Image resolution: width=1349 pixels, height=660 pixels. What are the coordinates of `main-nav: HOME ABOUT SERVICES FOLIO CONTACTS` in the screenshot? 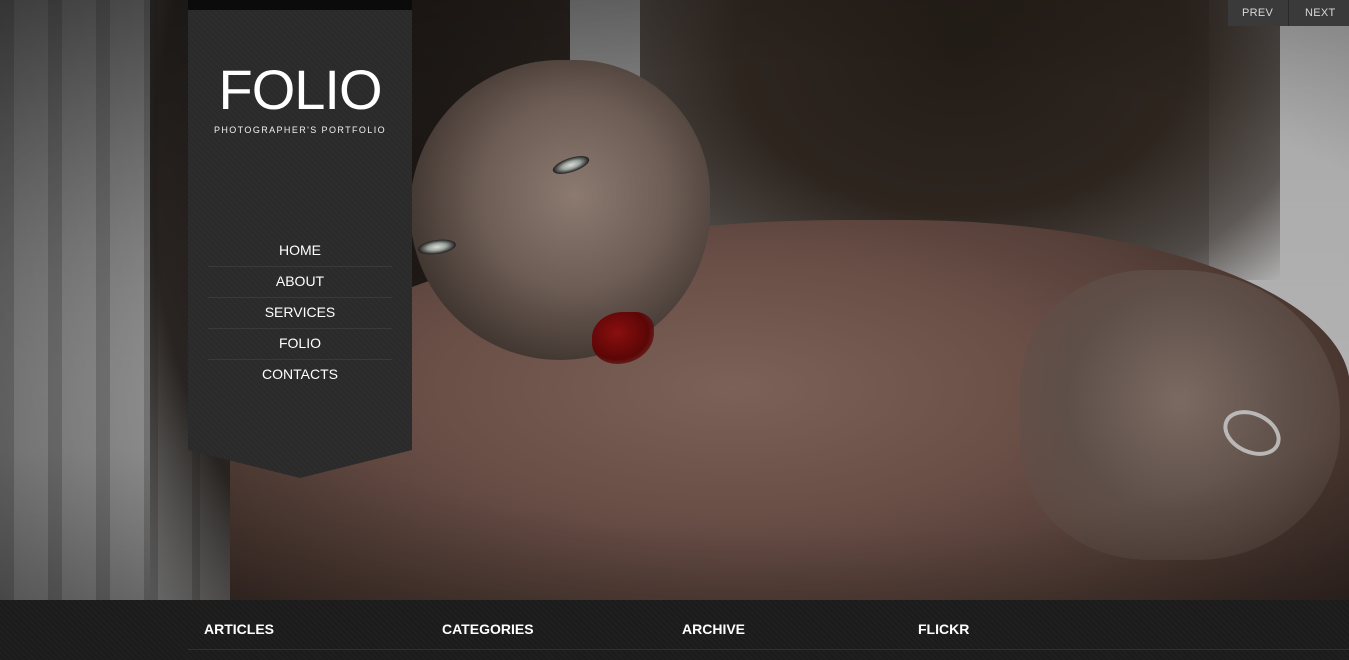 It's located at (300, 313).